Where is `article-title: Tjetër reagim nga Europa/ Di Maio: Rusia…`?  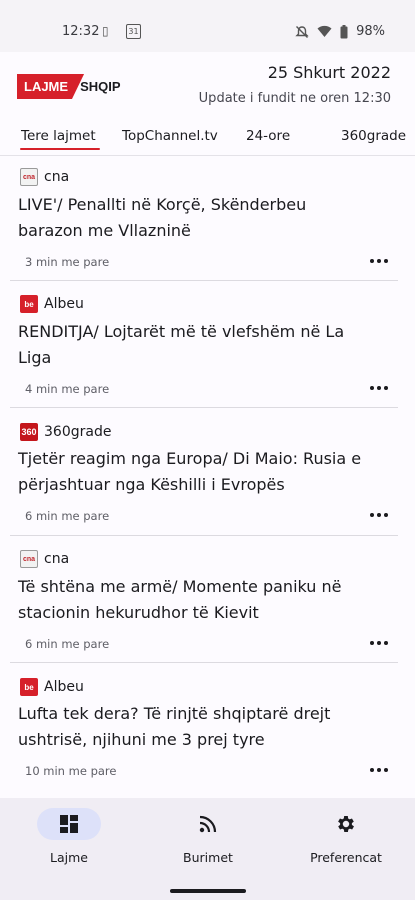
article-title: Tjetër reagim nga Europa/ Di Maio: Rusia… is located at coordinates (203, 472).